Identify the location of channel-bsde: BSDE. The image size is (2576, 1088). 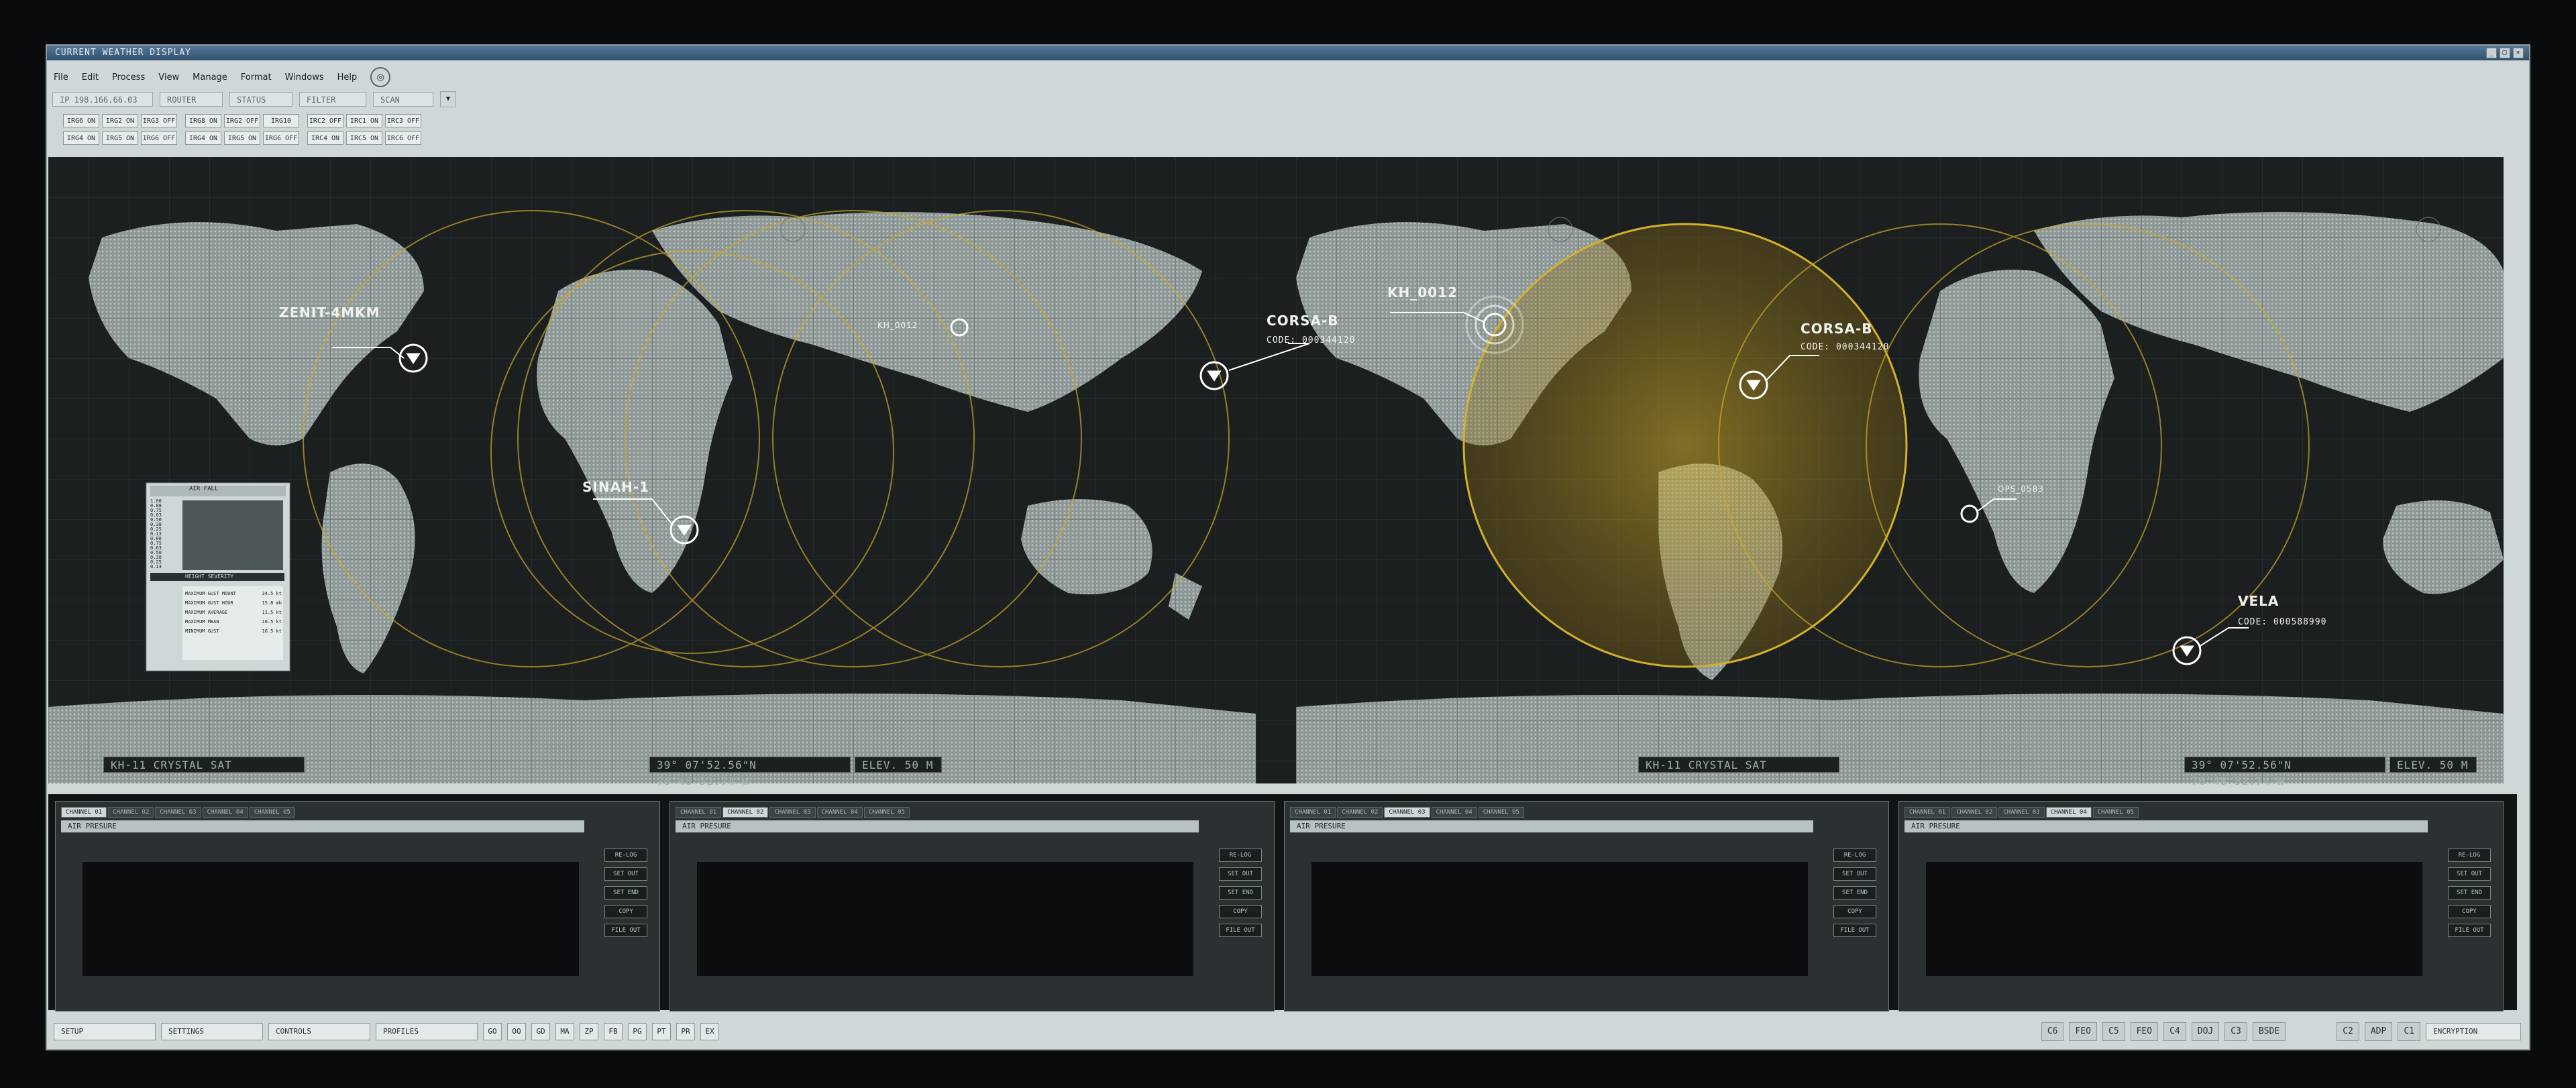
(2269, 1031).